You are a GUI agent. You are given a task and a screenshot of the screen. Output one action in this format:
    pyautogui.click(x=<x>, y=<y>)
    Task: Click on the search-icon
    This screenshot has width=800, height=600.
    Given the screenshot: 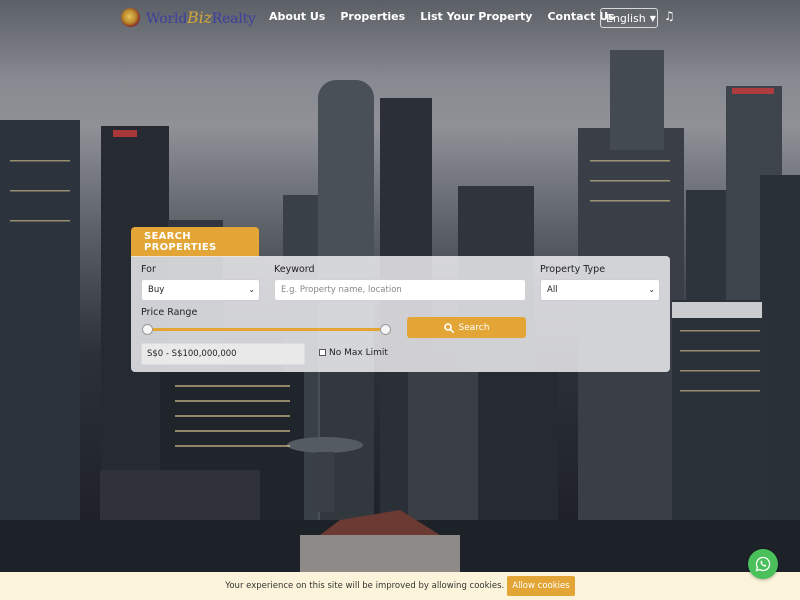 What is the action you would take?
    pyautogui.click(x=448, y=327)
    